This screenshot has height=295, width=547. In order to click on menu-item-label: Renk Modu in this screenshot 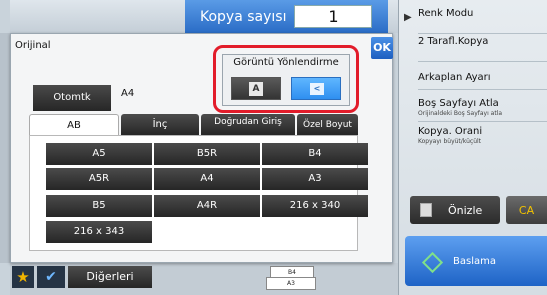, I will do `click(446, 13)`.